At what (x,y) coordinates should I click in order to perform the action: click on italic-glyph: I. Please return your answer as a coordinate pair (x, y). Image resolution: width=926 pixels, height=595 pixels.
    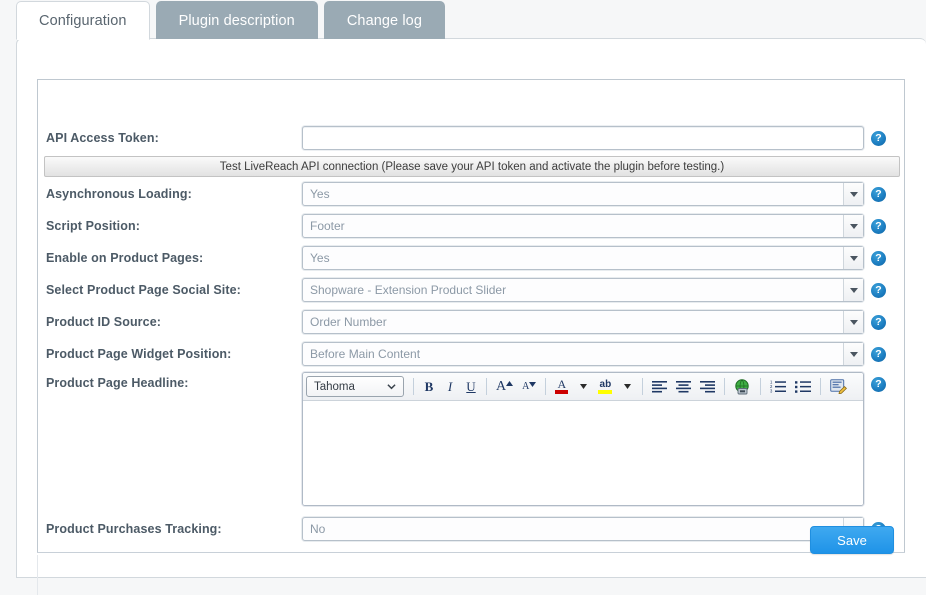
    Looking at the image, I should click on (450, 386).